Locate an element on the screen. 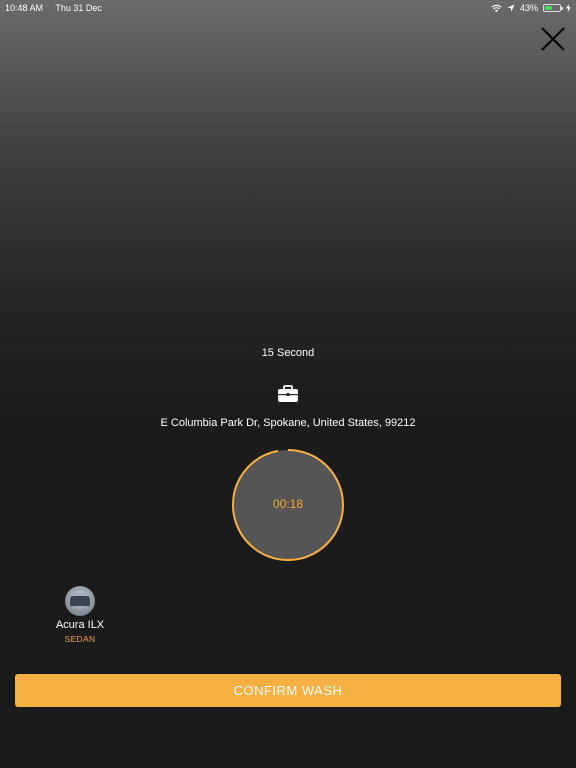 The image size is (576, 768). confirm-wash-button: CONFIRM WASH is located at coordinates (288, 690).